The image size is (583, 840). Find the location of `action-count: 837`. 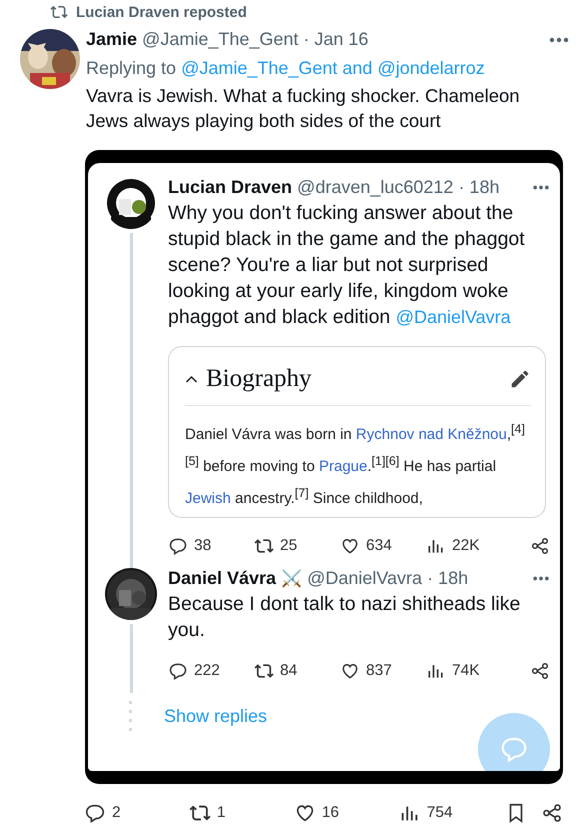

action-count: 837 is located at coordinates (379, 671).